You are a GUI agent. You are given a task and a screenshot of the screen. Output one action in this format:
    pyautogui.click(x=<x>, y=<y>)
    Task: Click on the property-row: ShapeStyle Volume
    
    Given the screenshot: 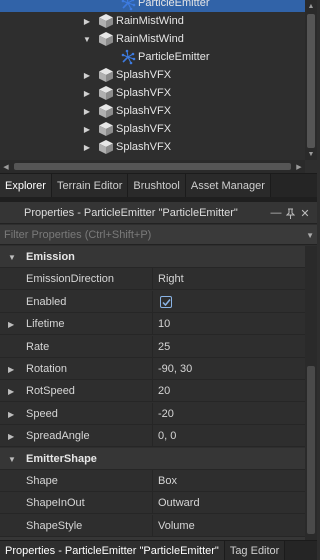 What is the action you would take?
    pyautogui.click(x=152, y=526)
    